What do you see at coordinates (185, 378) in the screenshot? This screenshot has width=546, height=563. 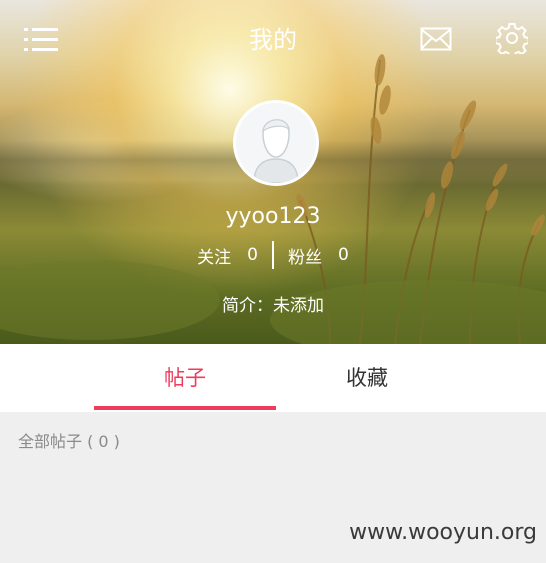 I see `tab-posts: 帖子` at bounding box center [185, 378].